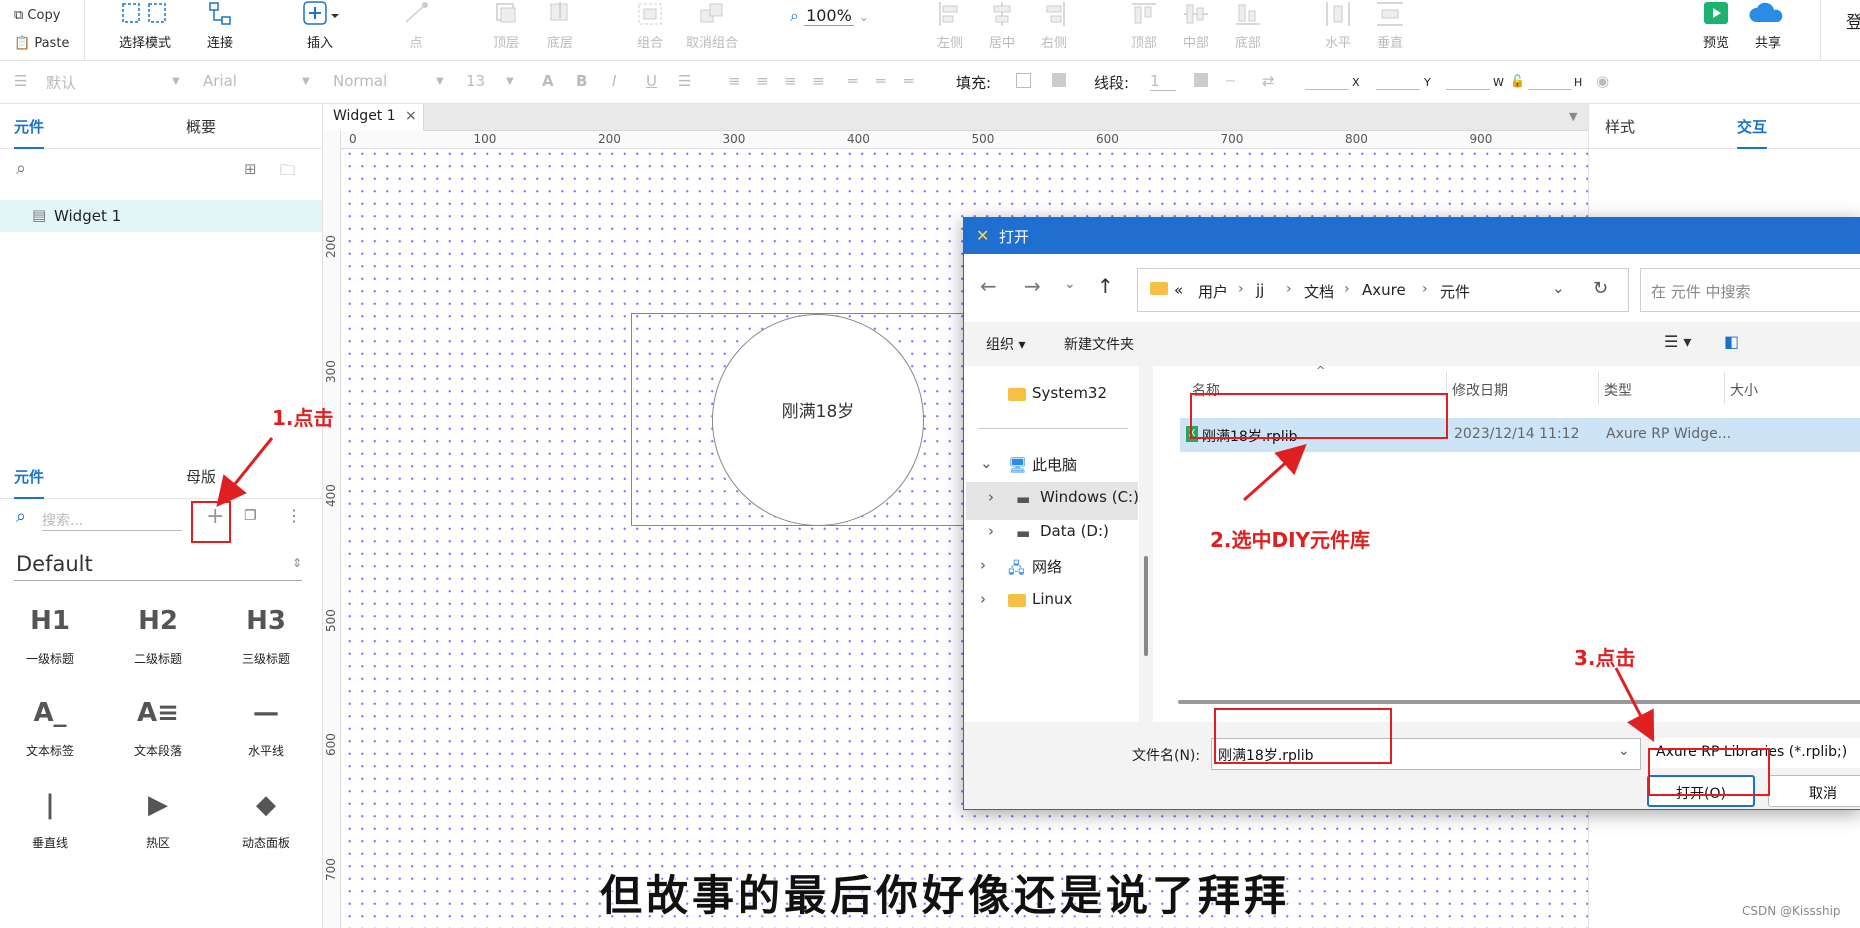 This screenshot has width=1860, height=928. I want to click on line-width-input: 1, so click(1163, 81).